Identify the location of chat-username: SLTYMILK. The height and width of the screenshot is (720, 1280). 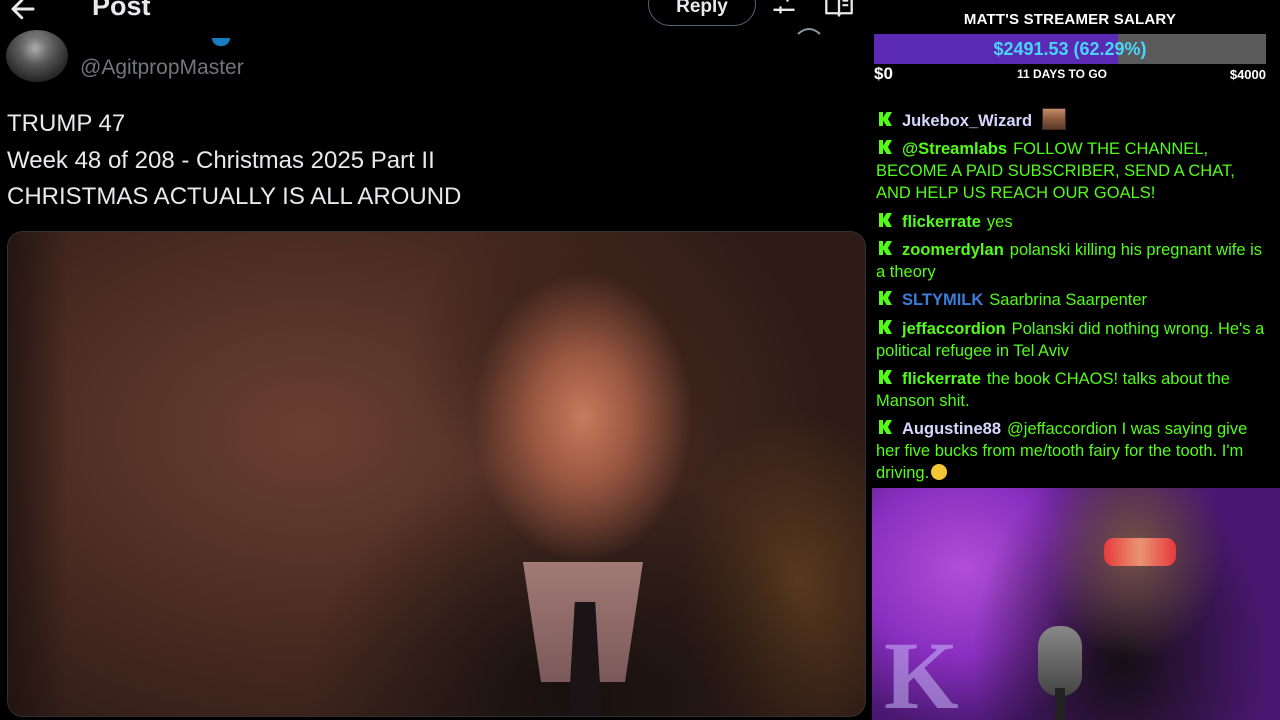
(942, 300).